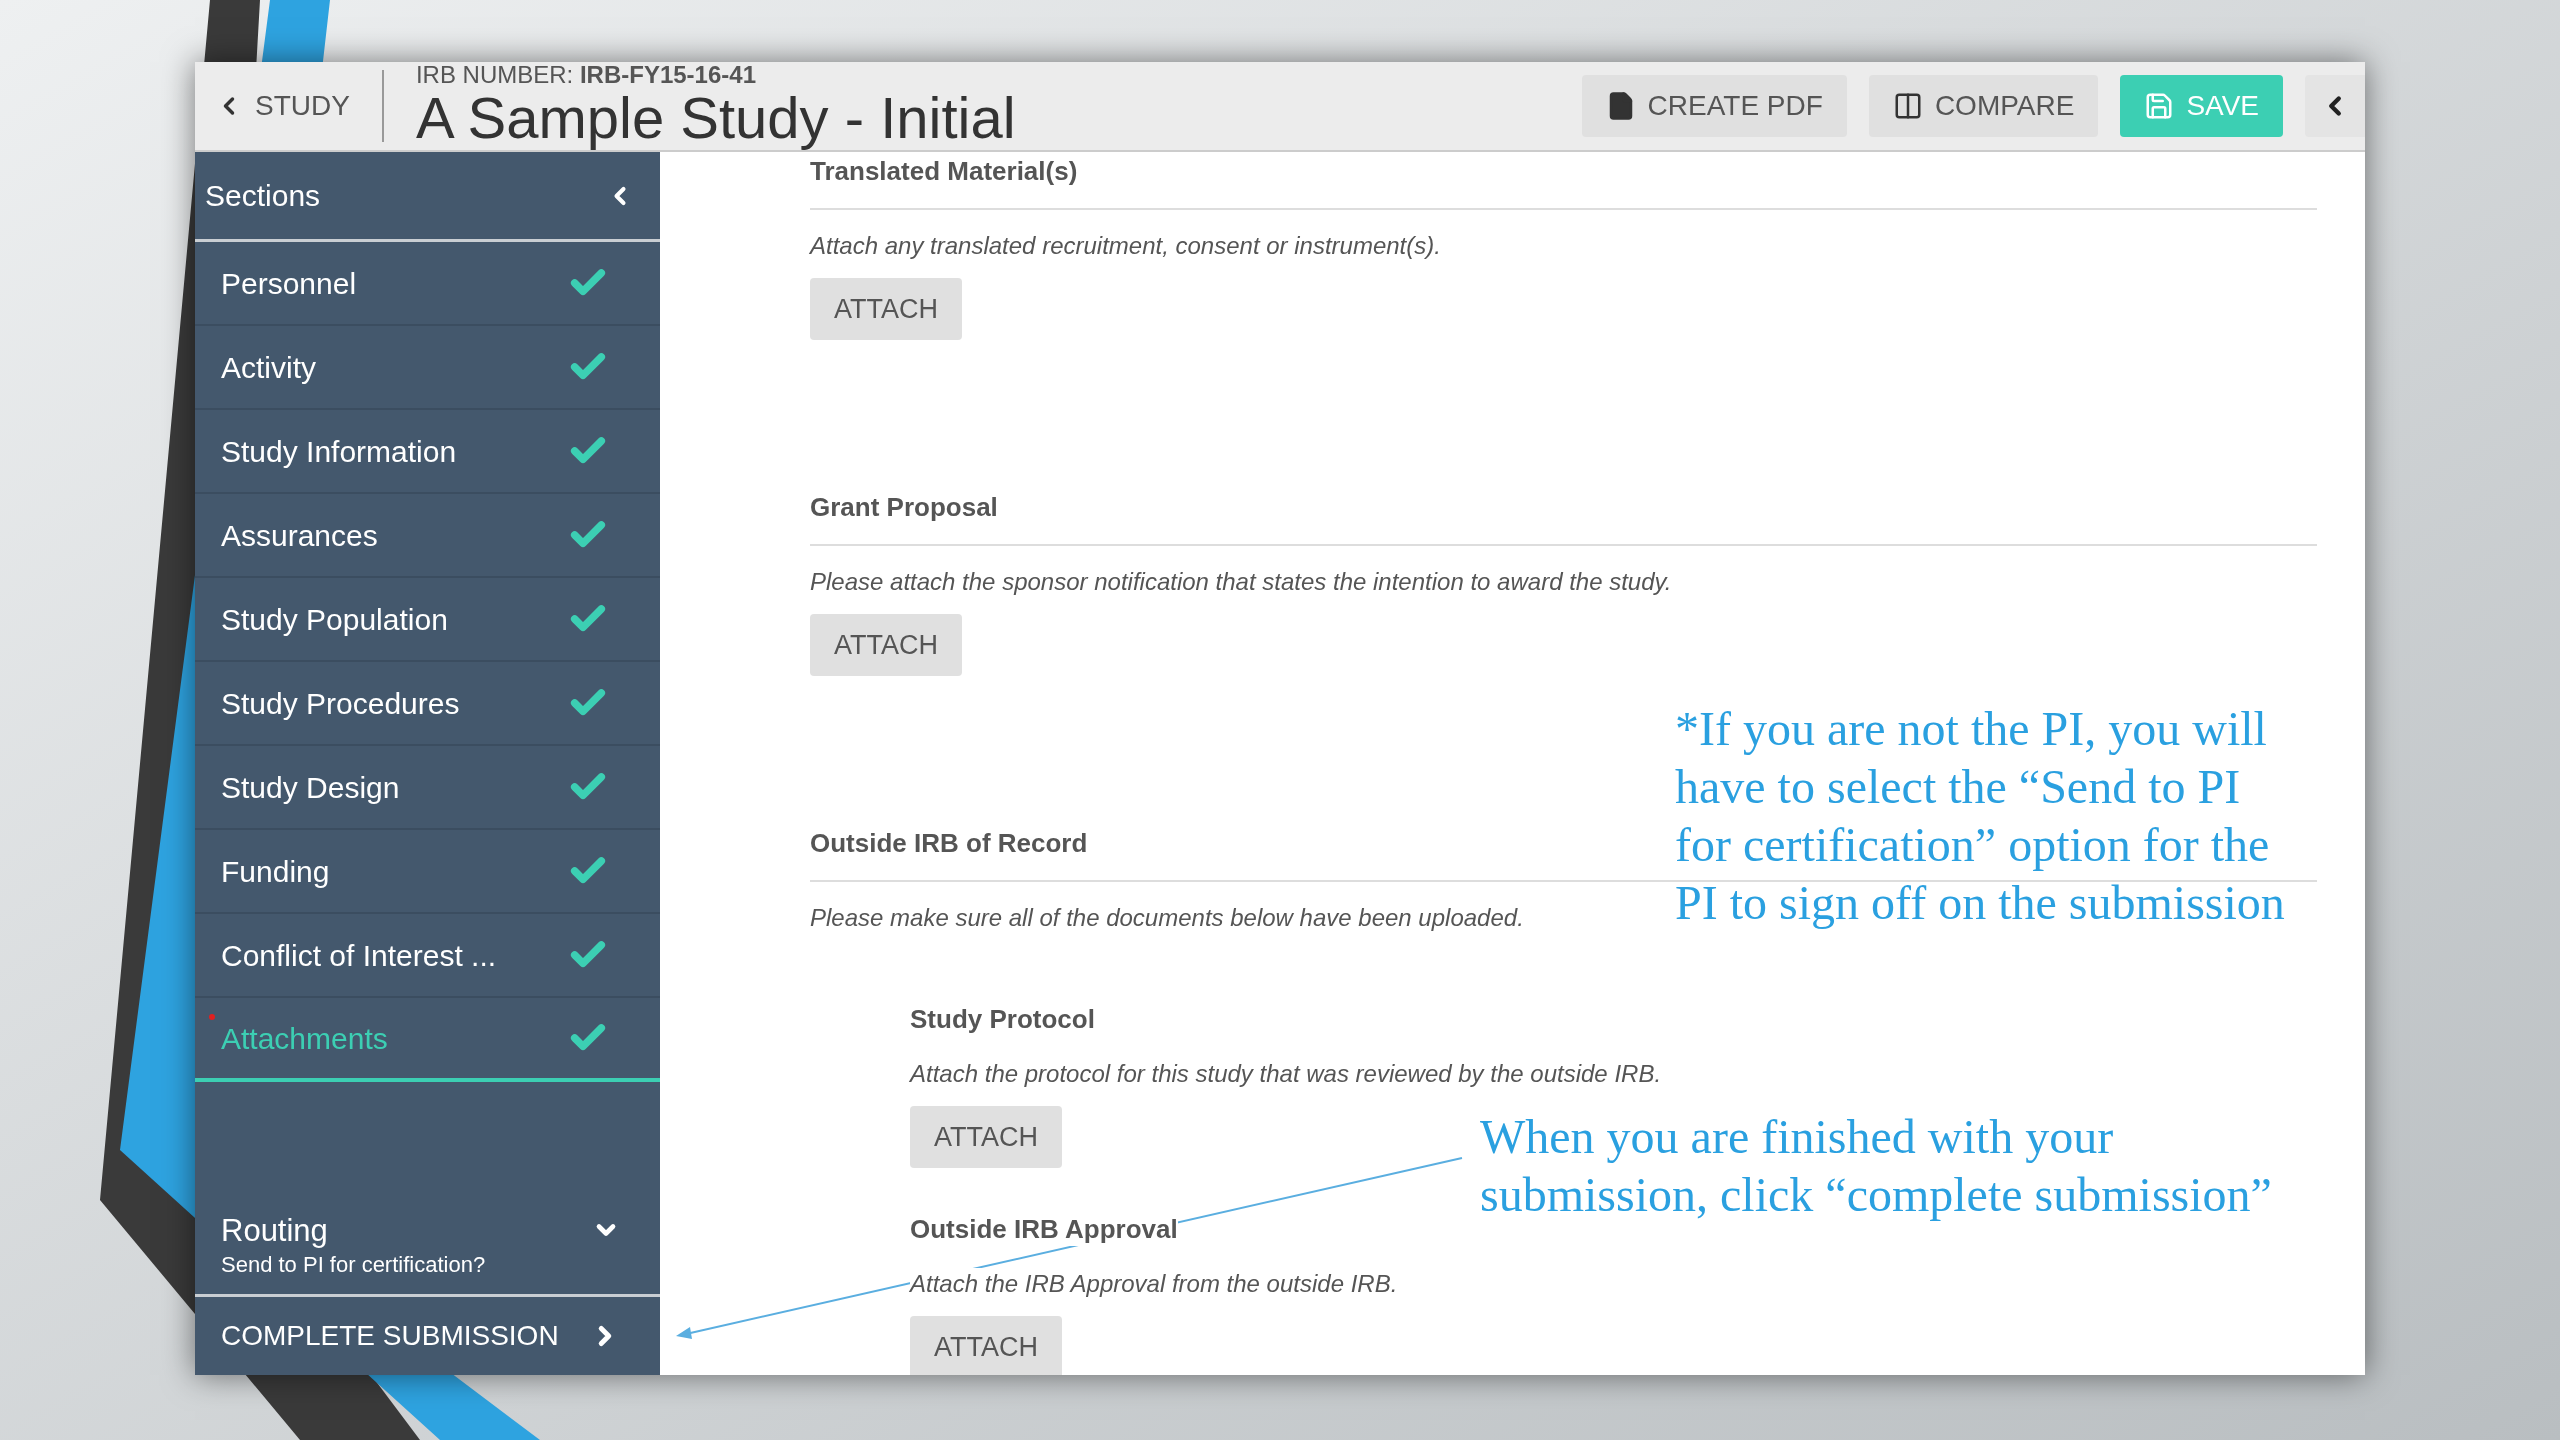 This screenshot has height=1440, width=2560. Describe the element at coordinates (427, 1040) in the screenshot. I see `sidebar-item: Attachments` at that location.